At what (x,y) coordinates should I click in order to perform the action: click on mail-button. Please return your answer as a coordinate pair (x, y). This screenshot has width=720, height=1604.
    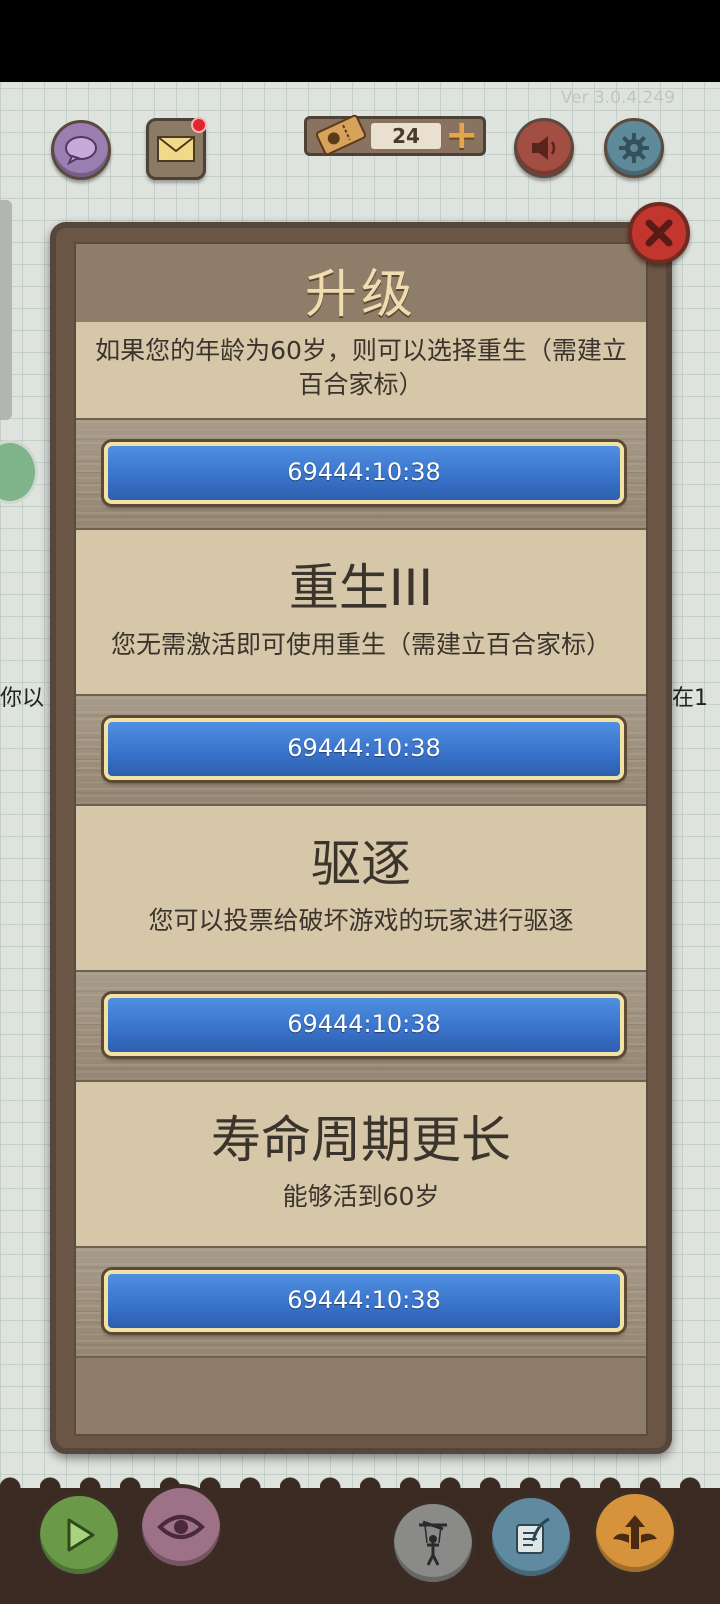
    Looking at the image, I should click on (176, 148).